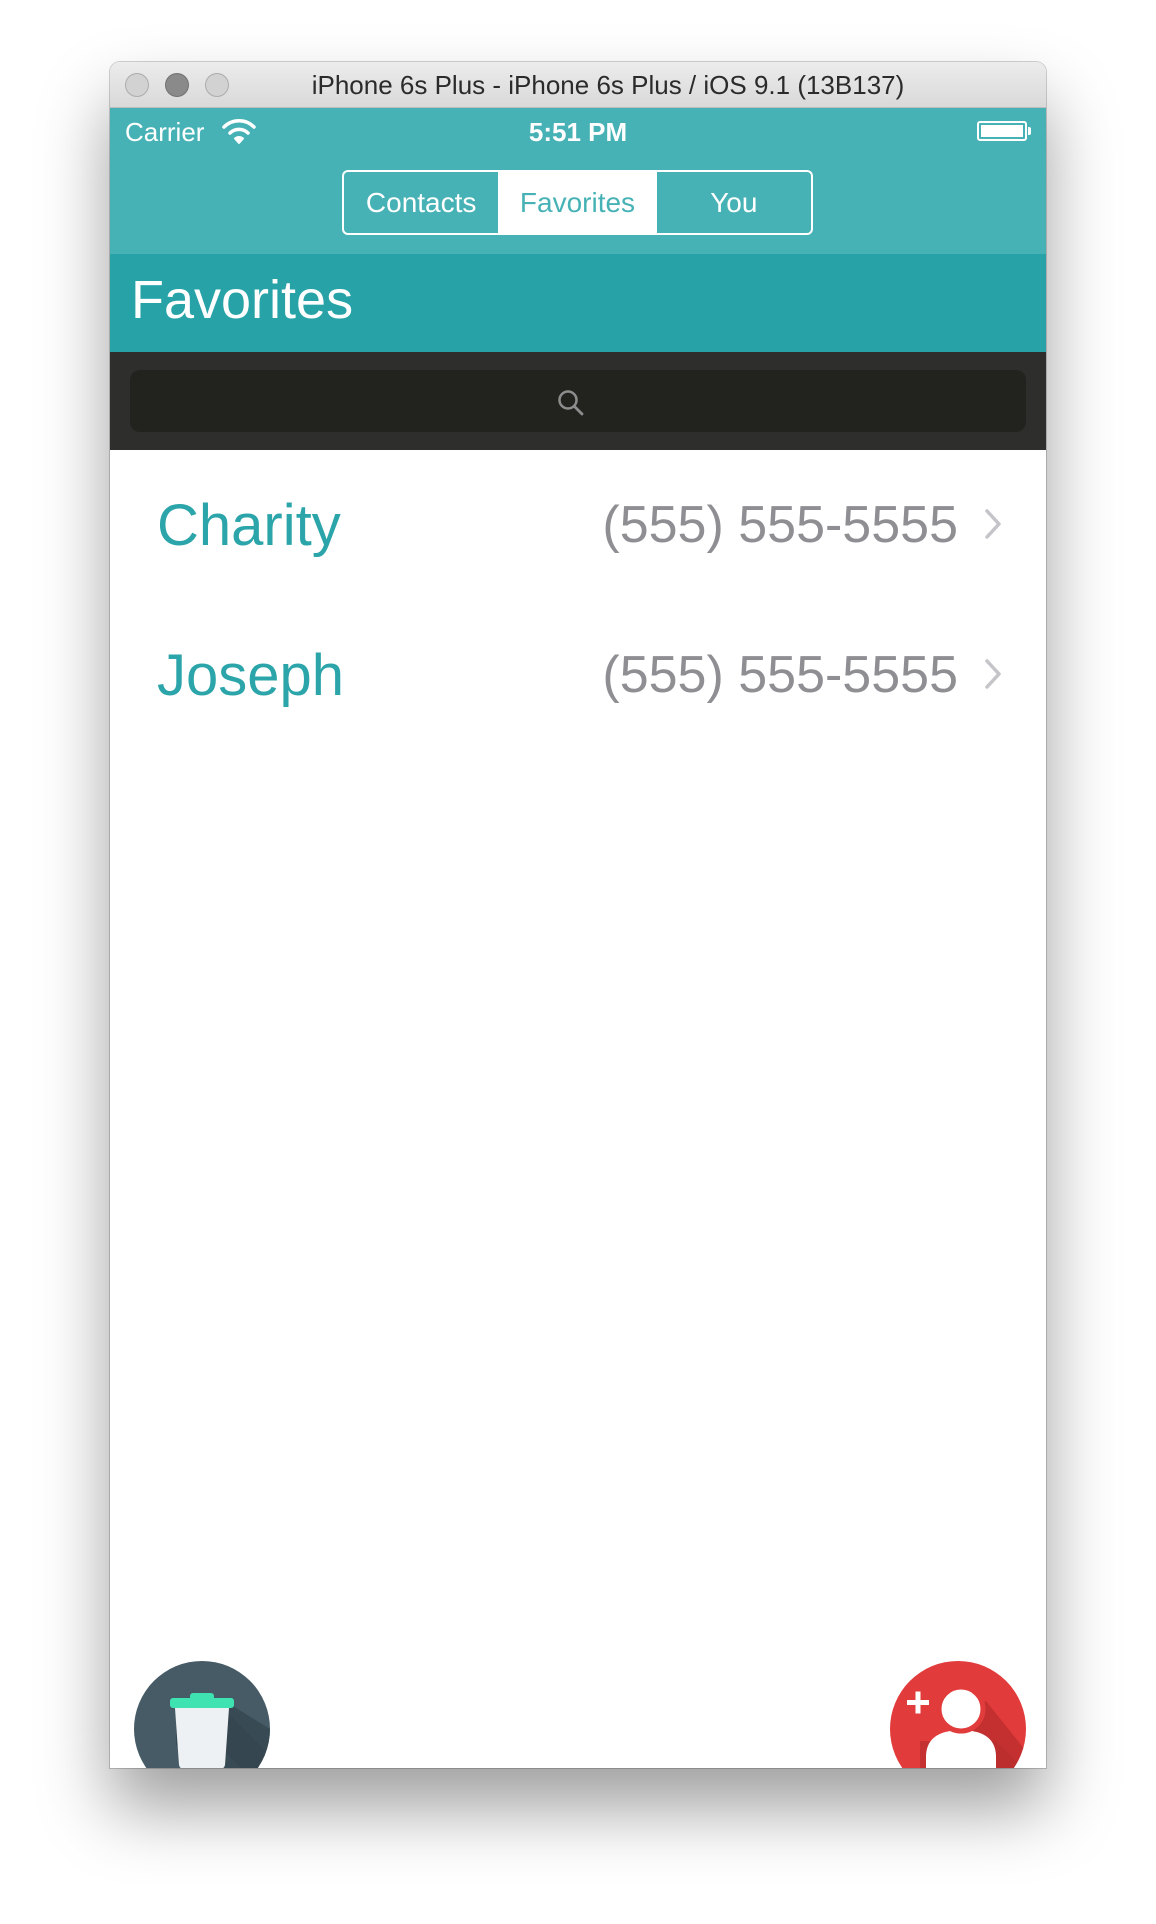  What do you see at coordinates (422, 202) in the screenshot?
I see `tab-contacts: Contacts` at bounding box center [422, 202].